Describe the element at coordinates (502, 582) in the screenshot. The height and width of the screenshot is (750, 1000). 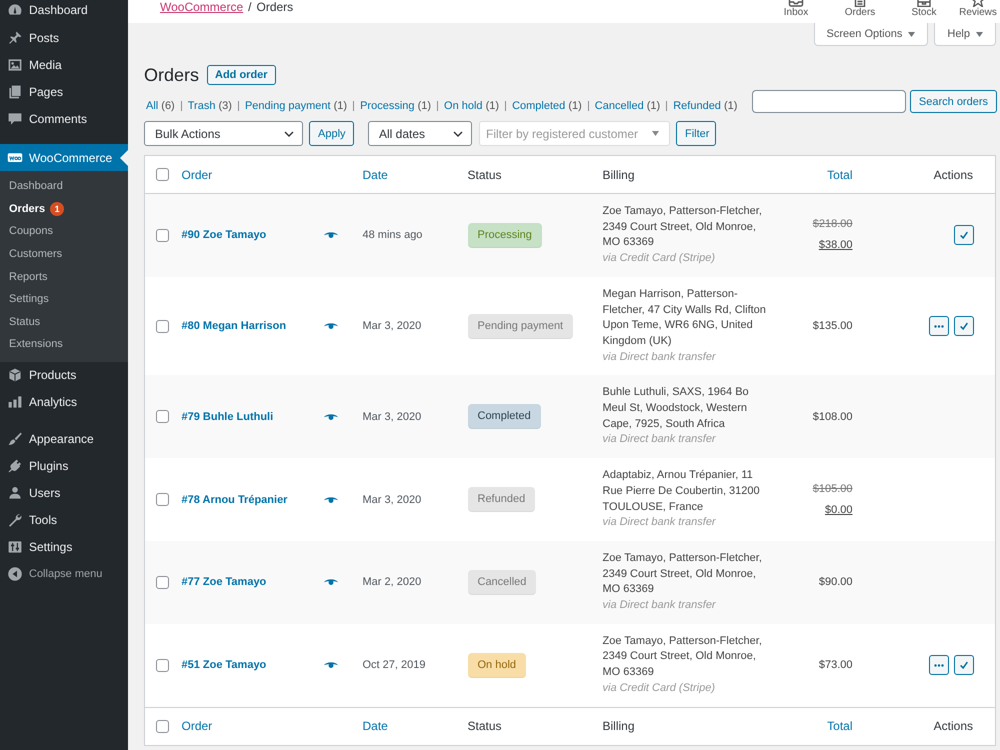
I see `status-badge: Cancelled` at that location.